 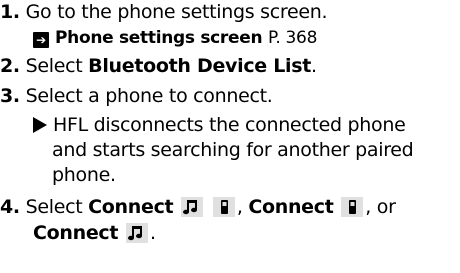 What do you see at coordinates (10, 12) in the screenshot?
I see `step-number: 1.` at bounding box center [10, 12].